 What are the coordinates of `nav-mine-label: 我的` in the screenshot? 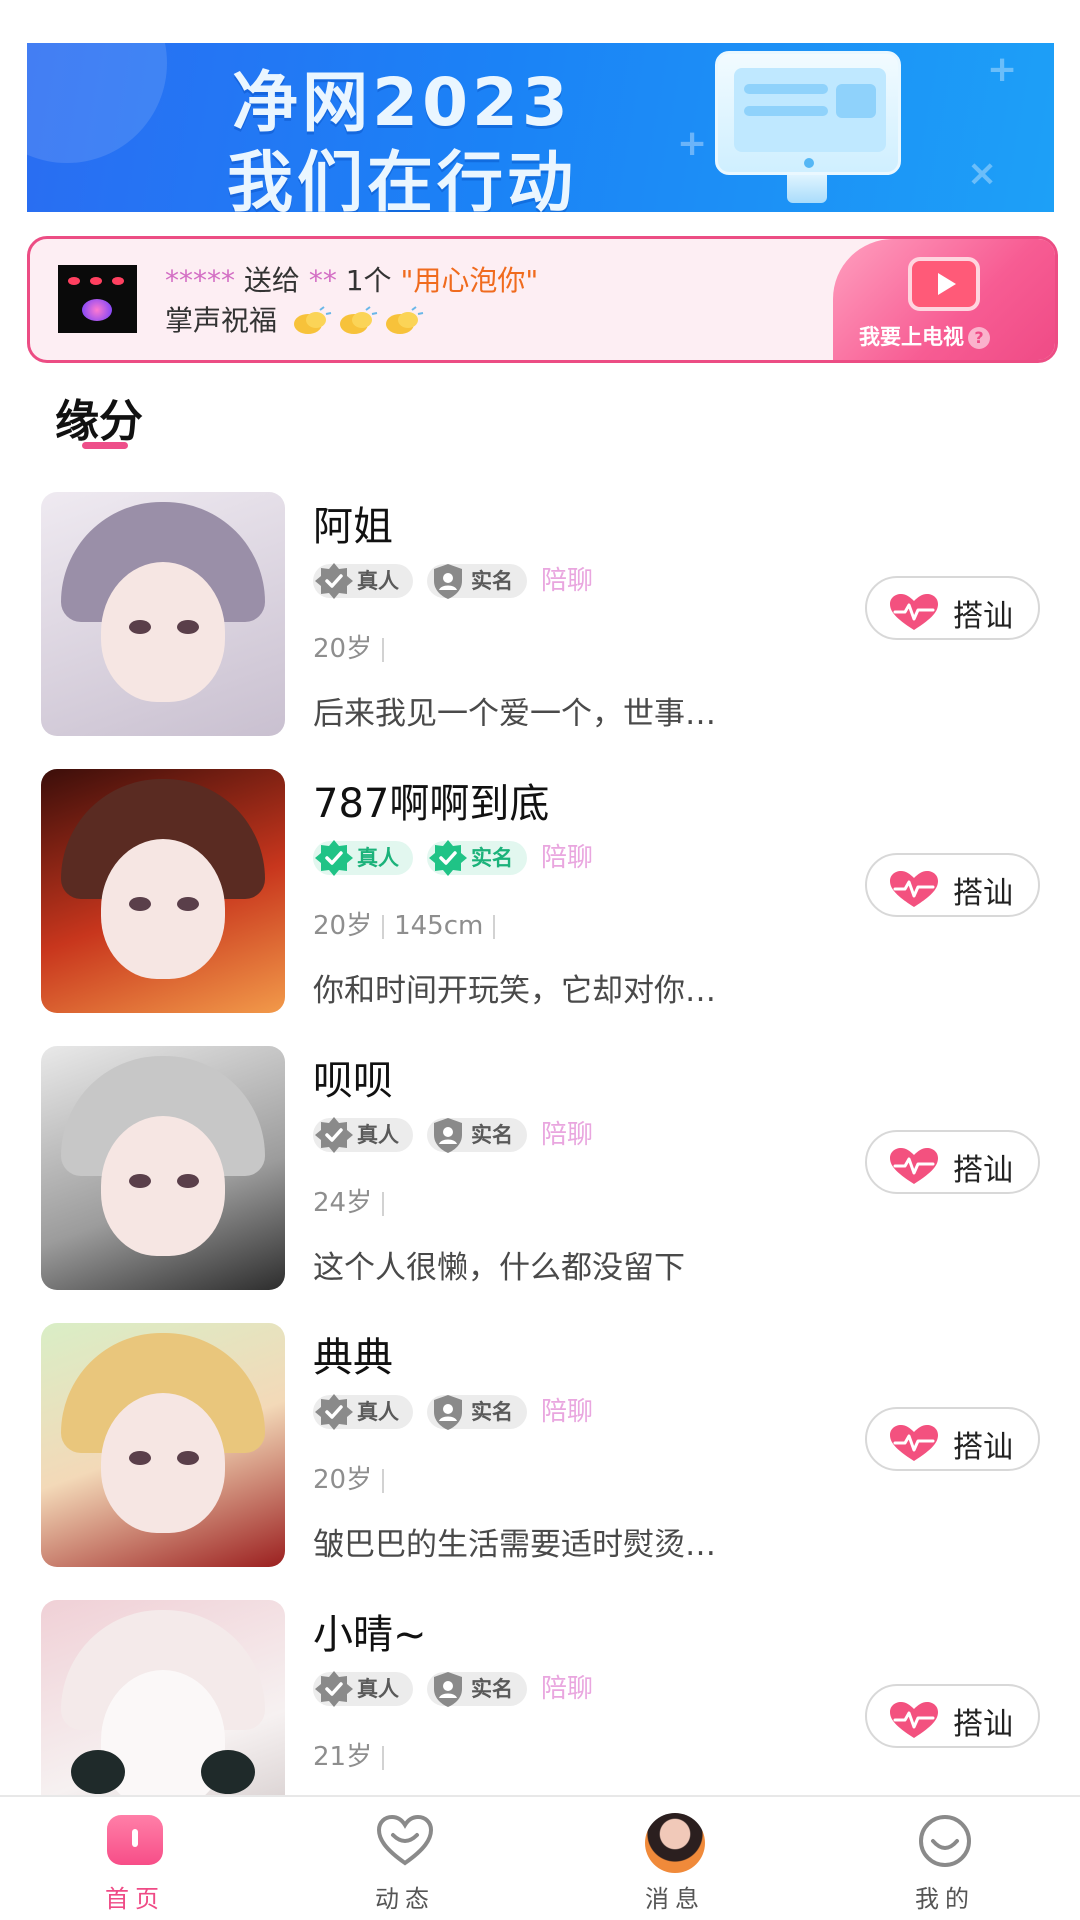 It's located at (945, 1899).